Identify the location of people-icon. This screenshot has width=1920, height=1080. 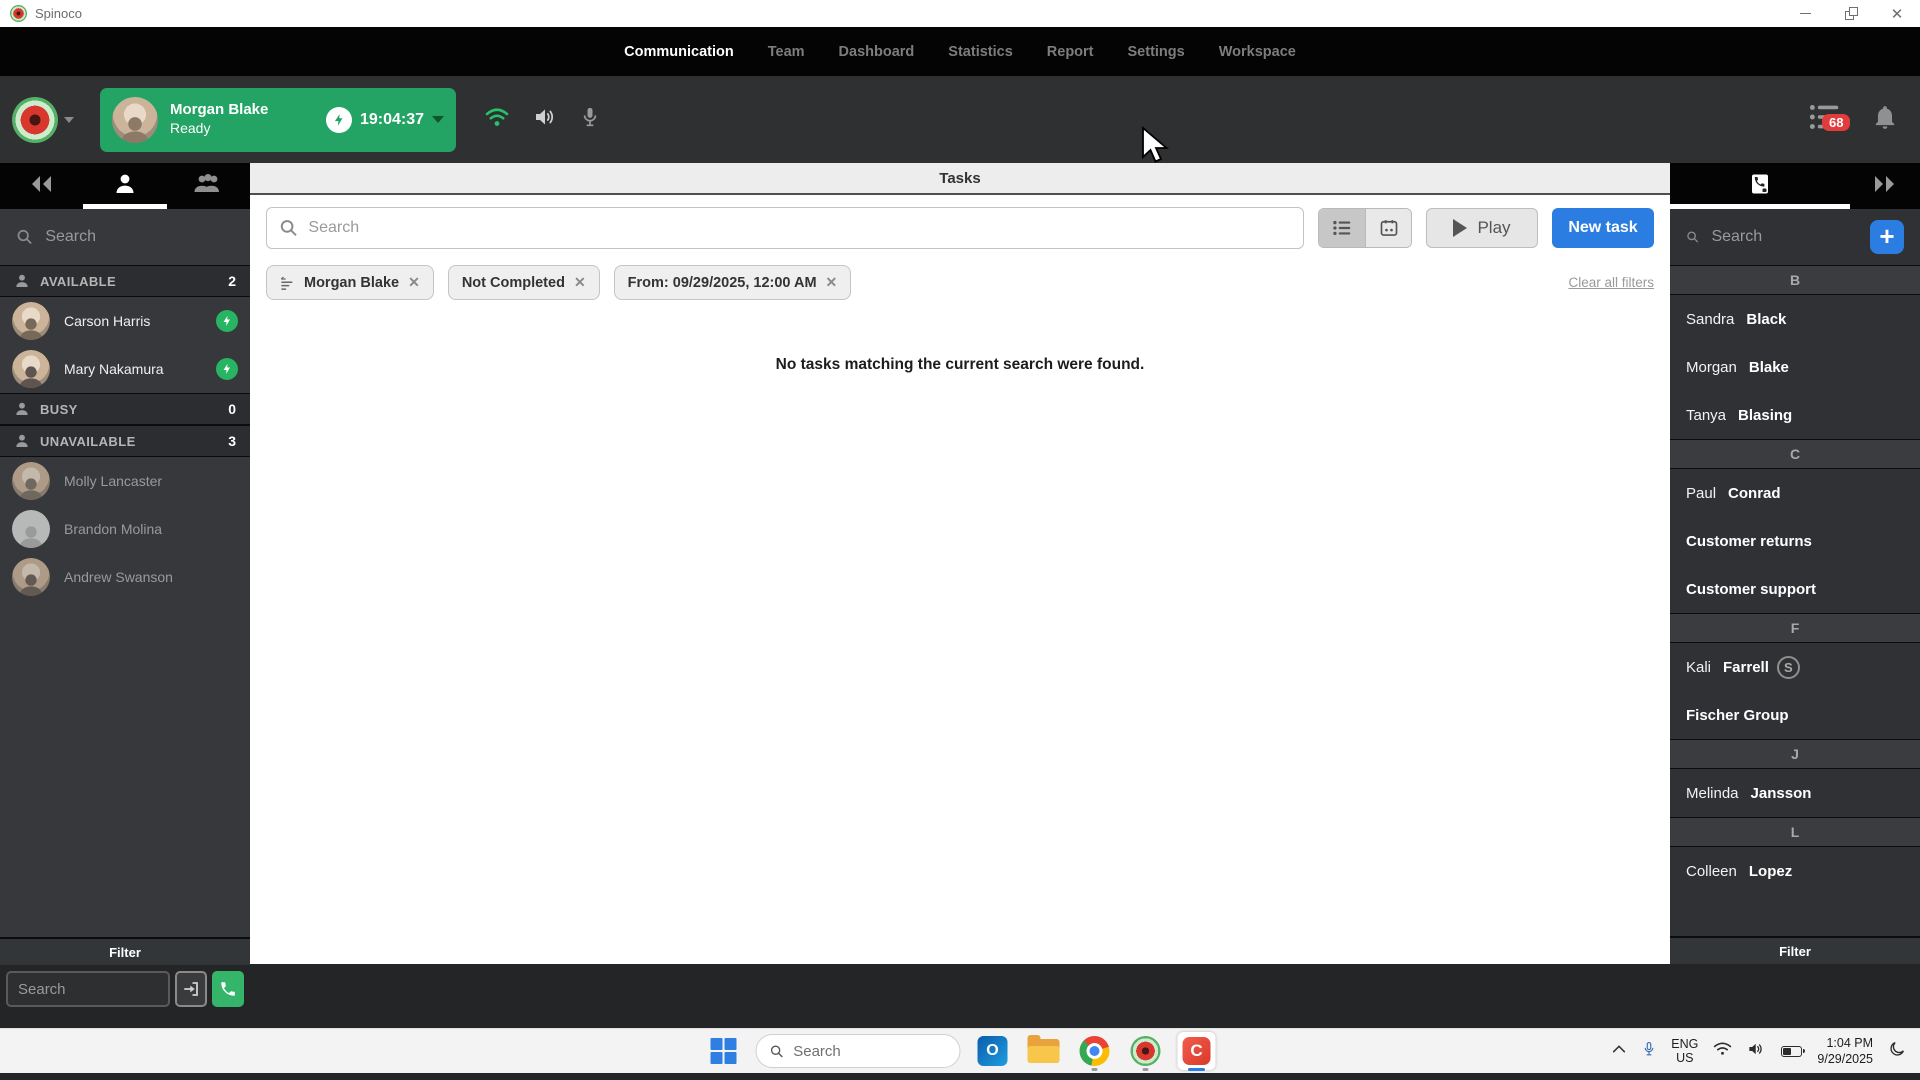
(207, 182).